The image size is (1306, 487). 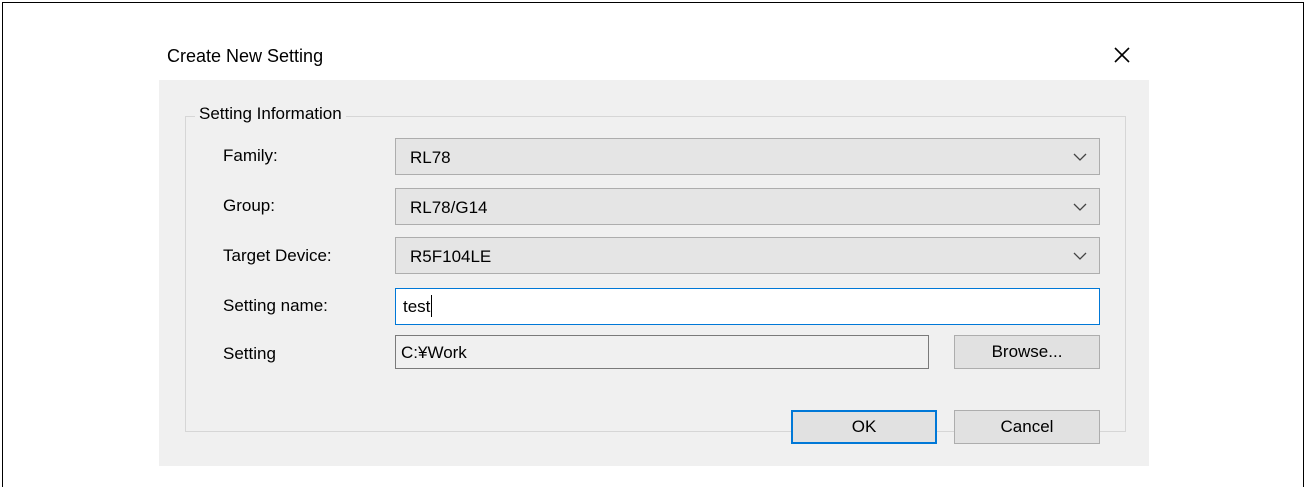 What do you see at coordinates (864, 427) in the screenshot?
I see `ok-button: OK` at bounding box center [864, 427].